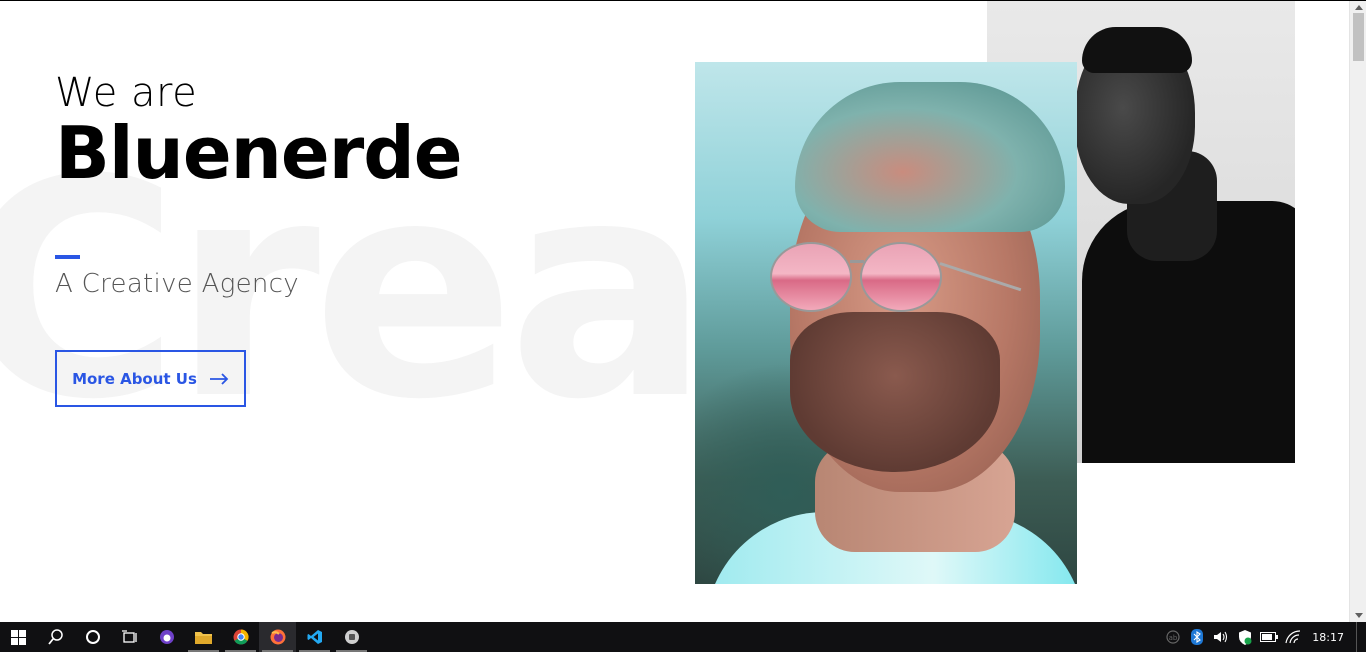 The image size is (1366, 652). What do you see at coordinates (129, 637) in the screenshot?
I see `task-view-icon` at bounding box center [129, 637].